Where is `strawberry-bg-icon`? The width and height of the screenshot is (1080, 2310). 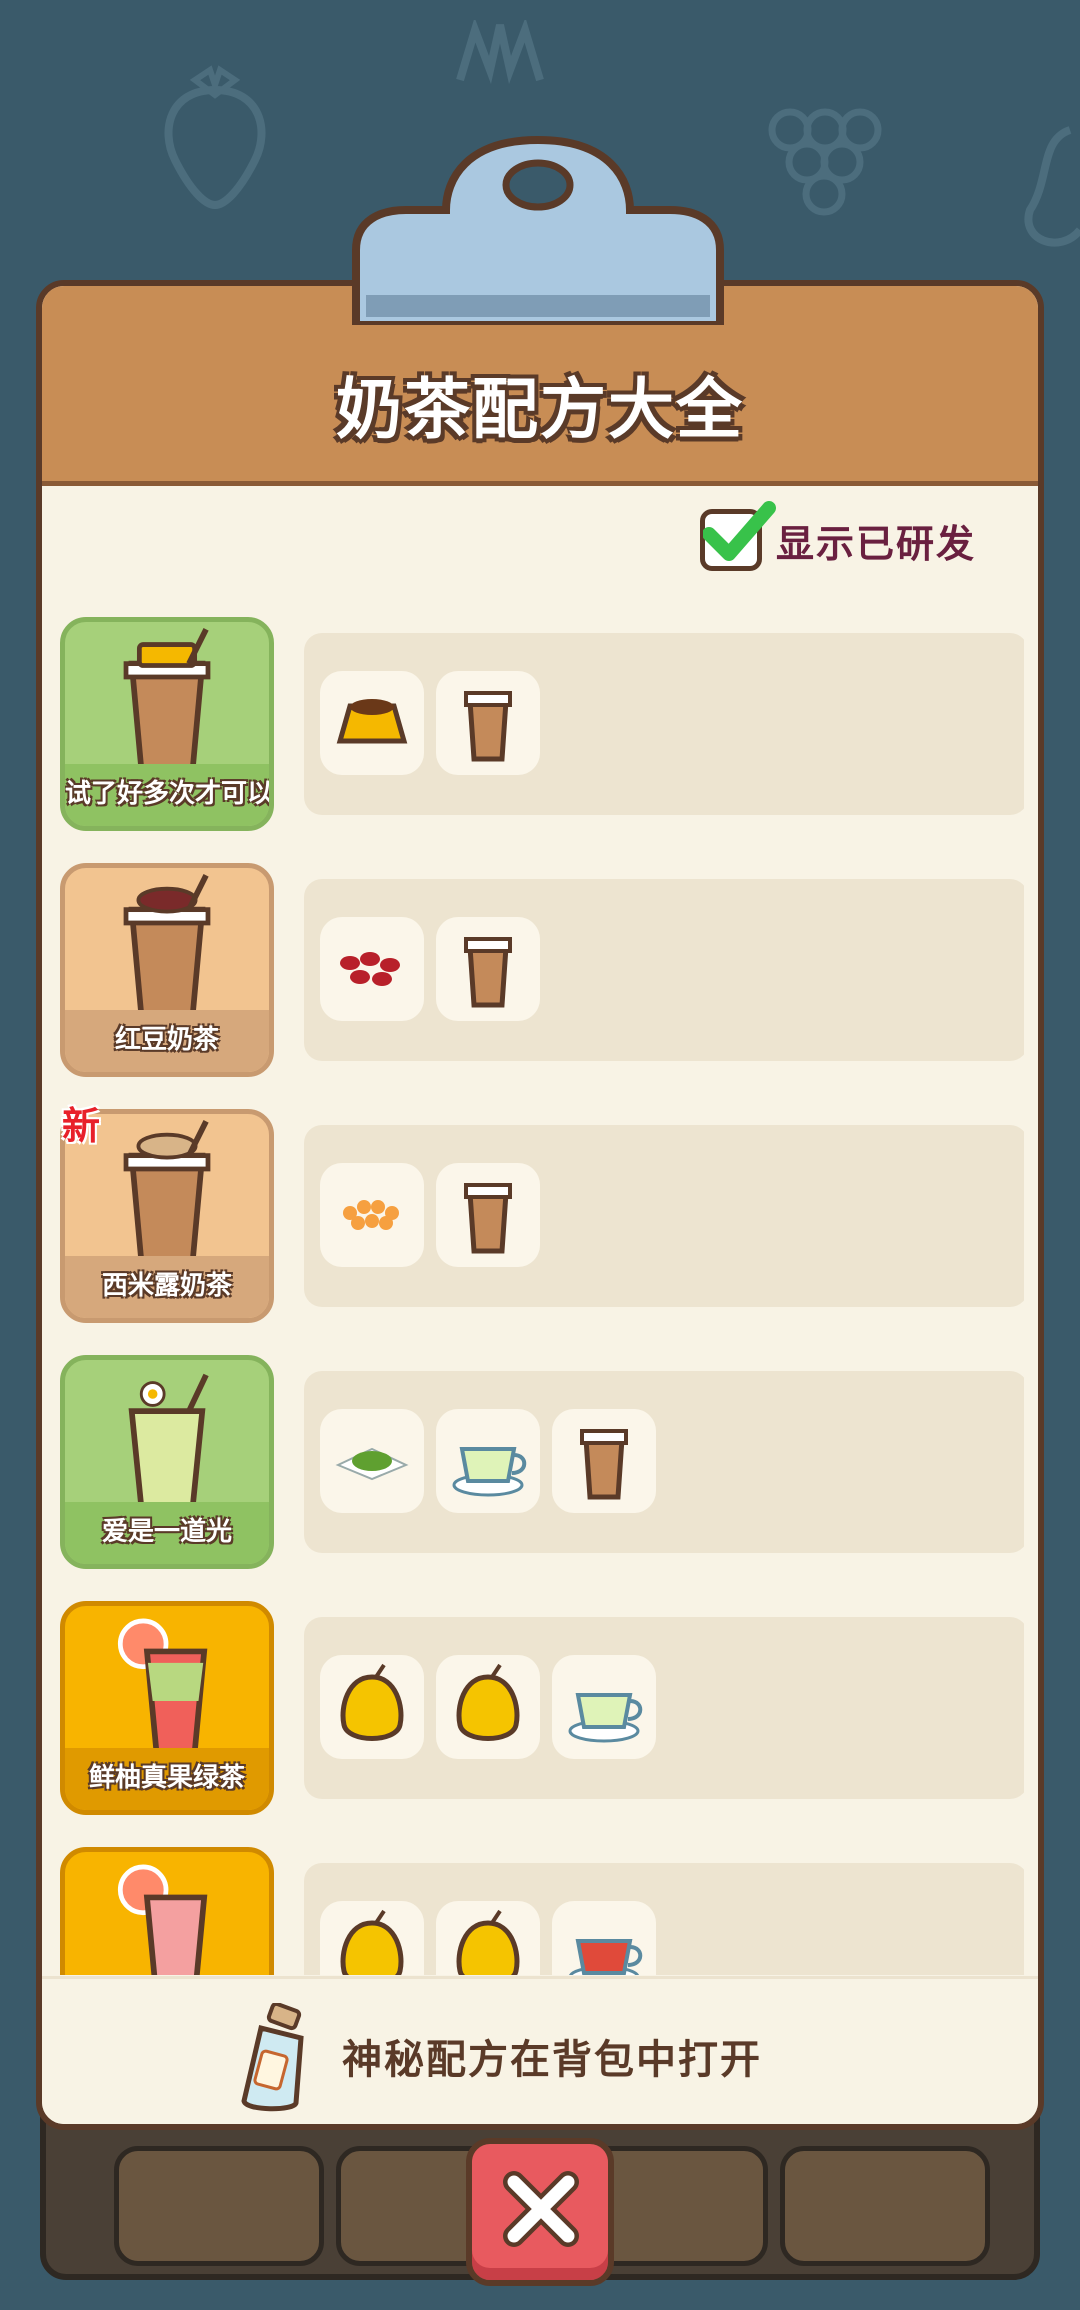
strawberry-bg-icon is located at coordinates (215, 137).